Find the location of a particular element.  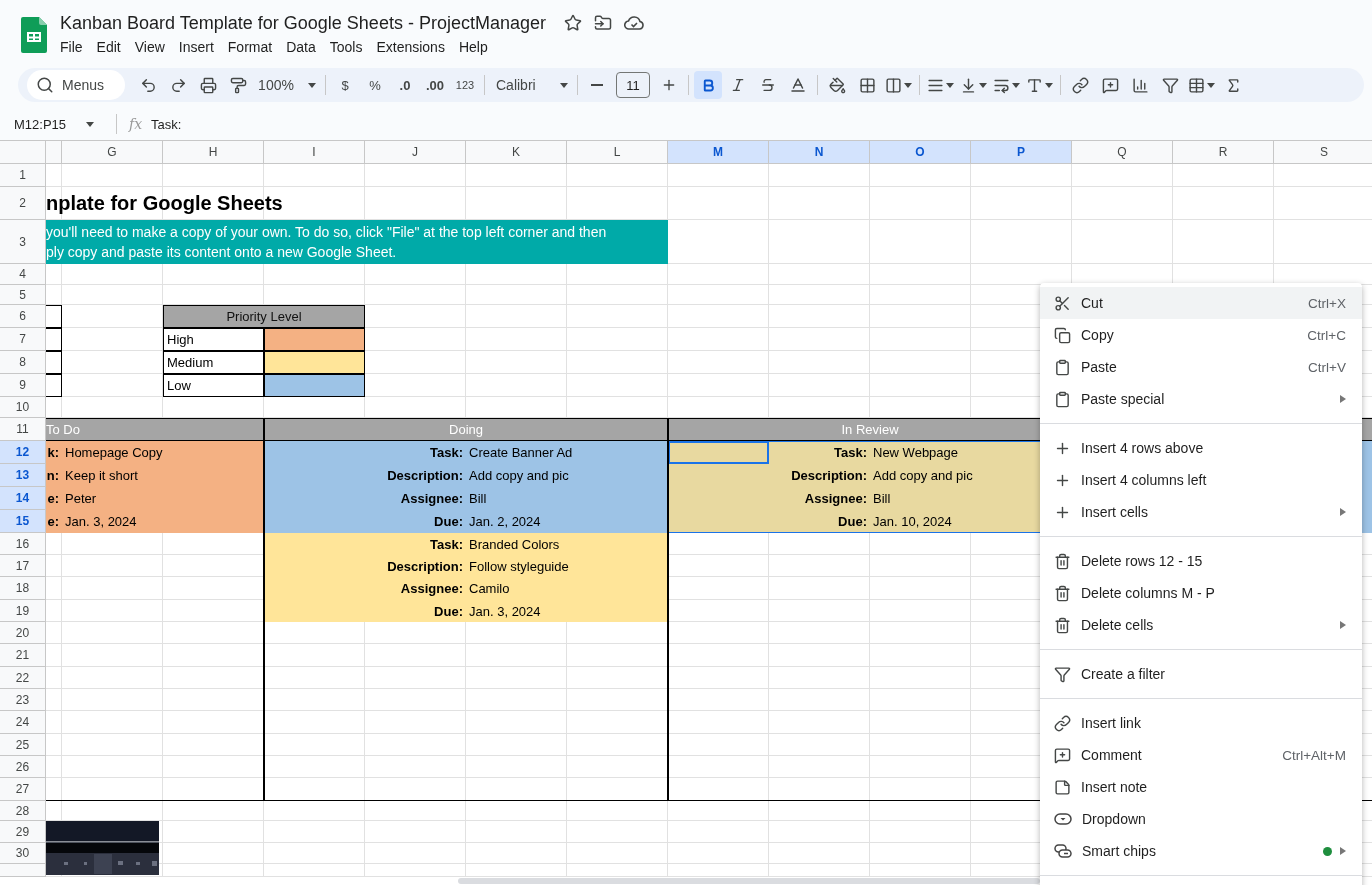

column-header: N is located at coordinates (819, 152).